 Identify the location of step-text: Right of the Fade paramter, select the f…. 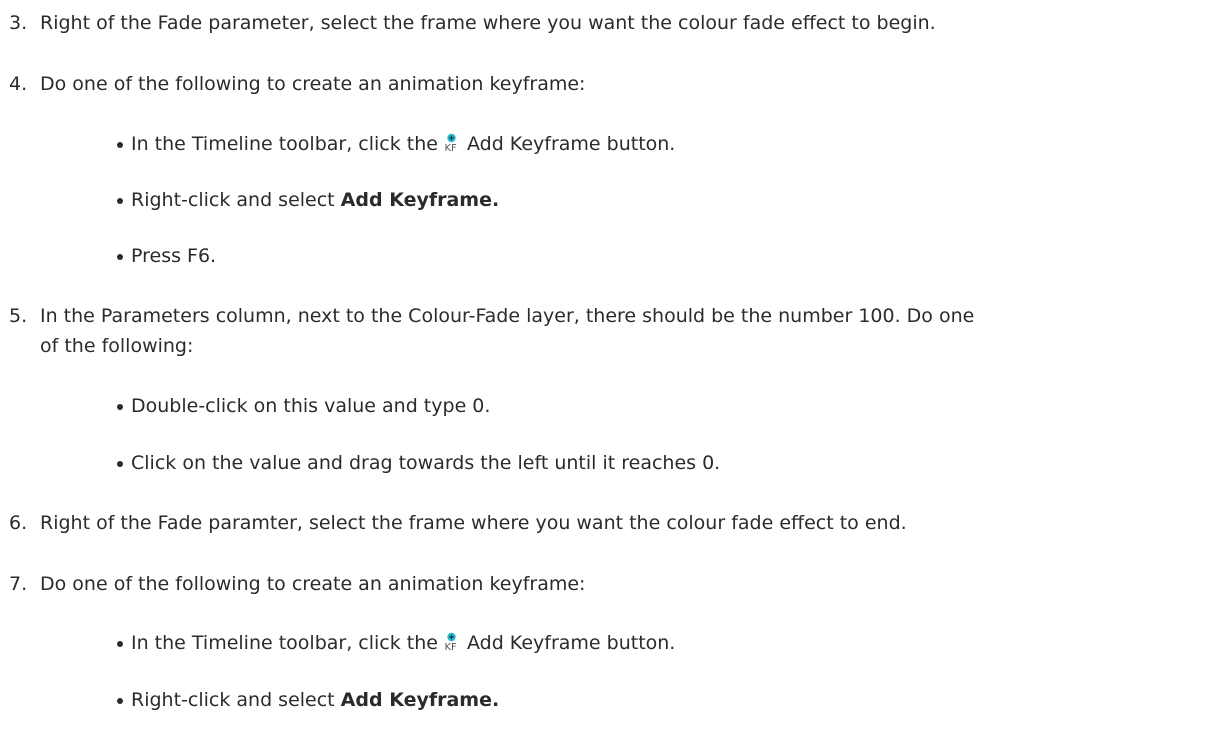
(473, 523).